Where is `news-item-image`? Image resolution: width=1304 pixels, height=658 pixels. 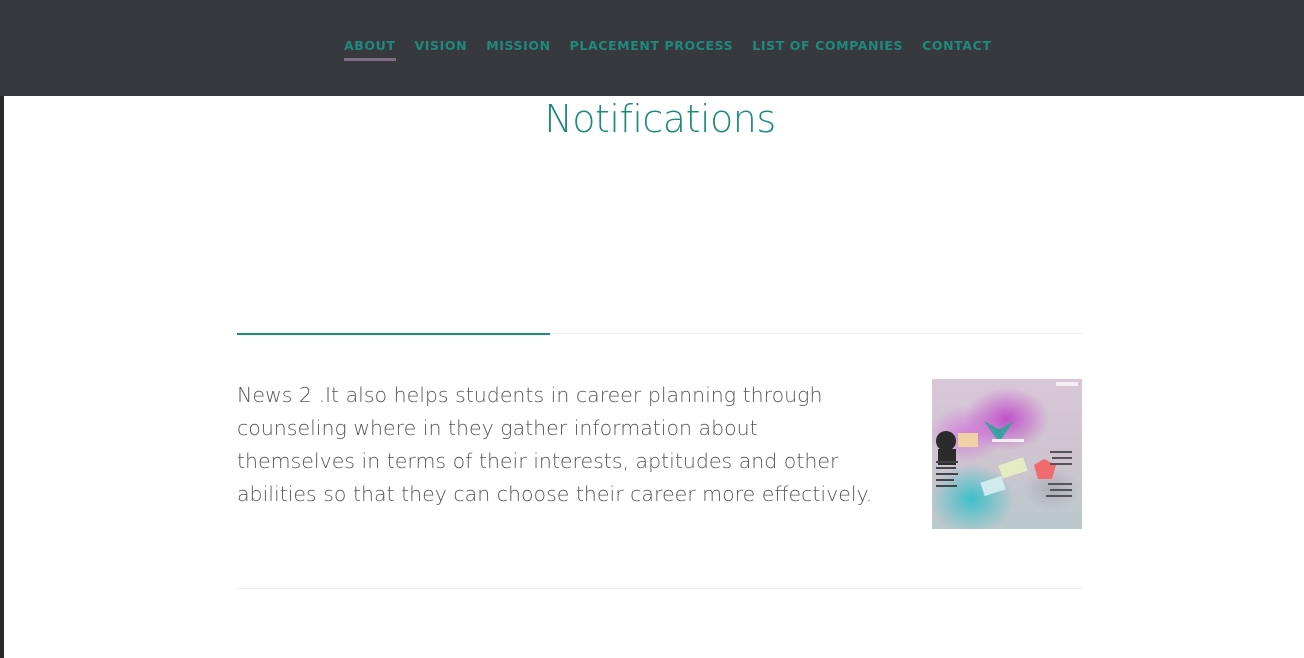 news-item-image is located at coordinates (1007, 454).